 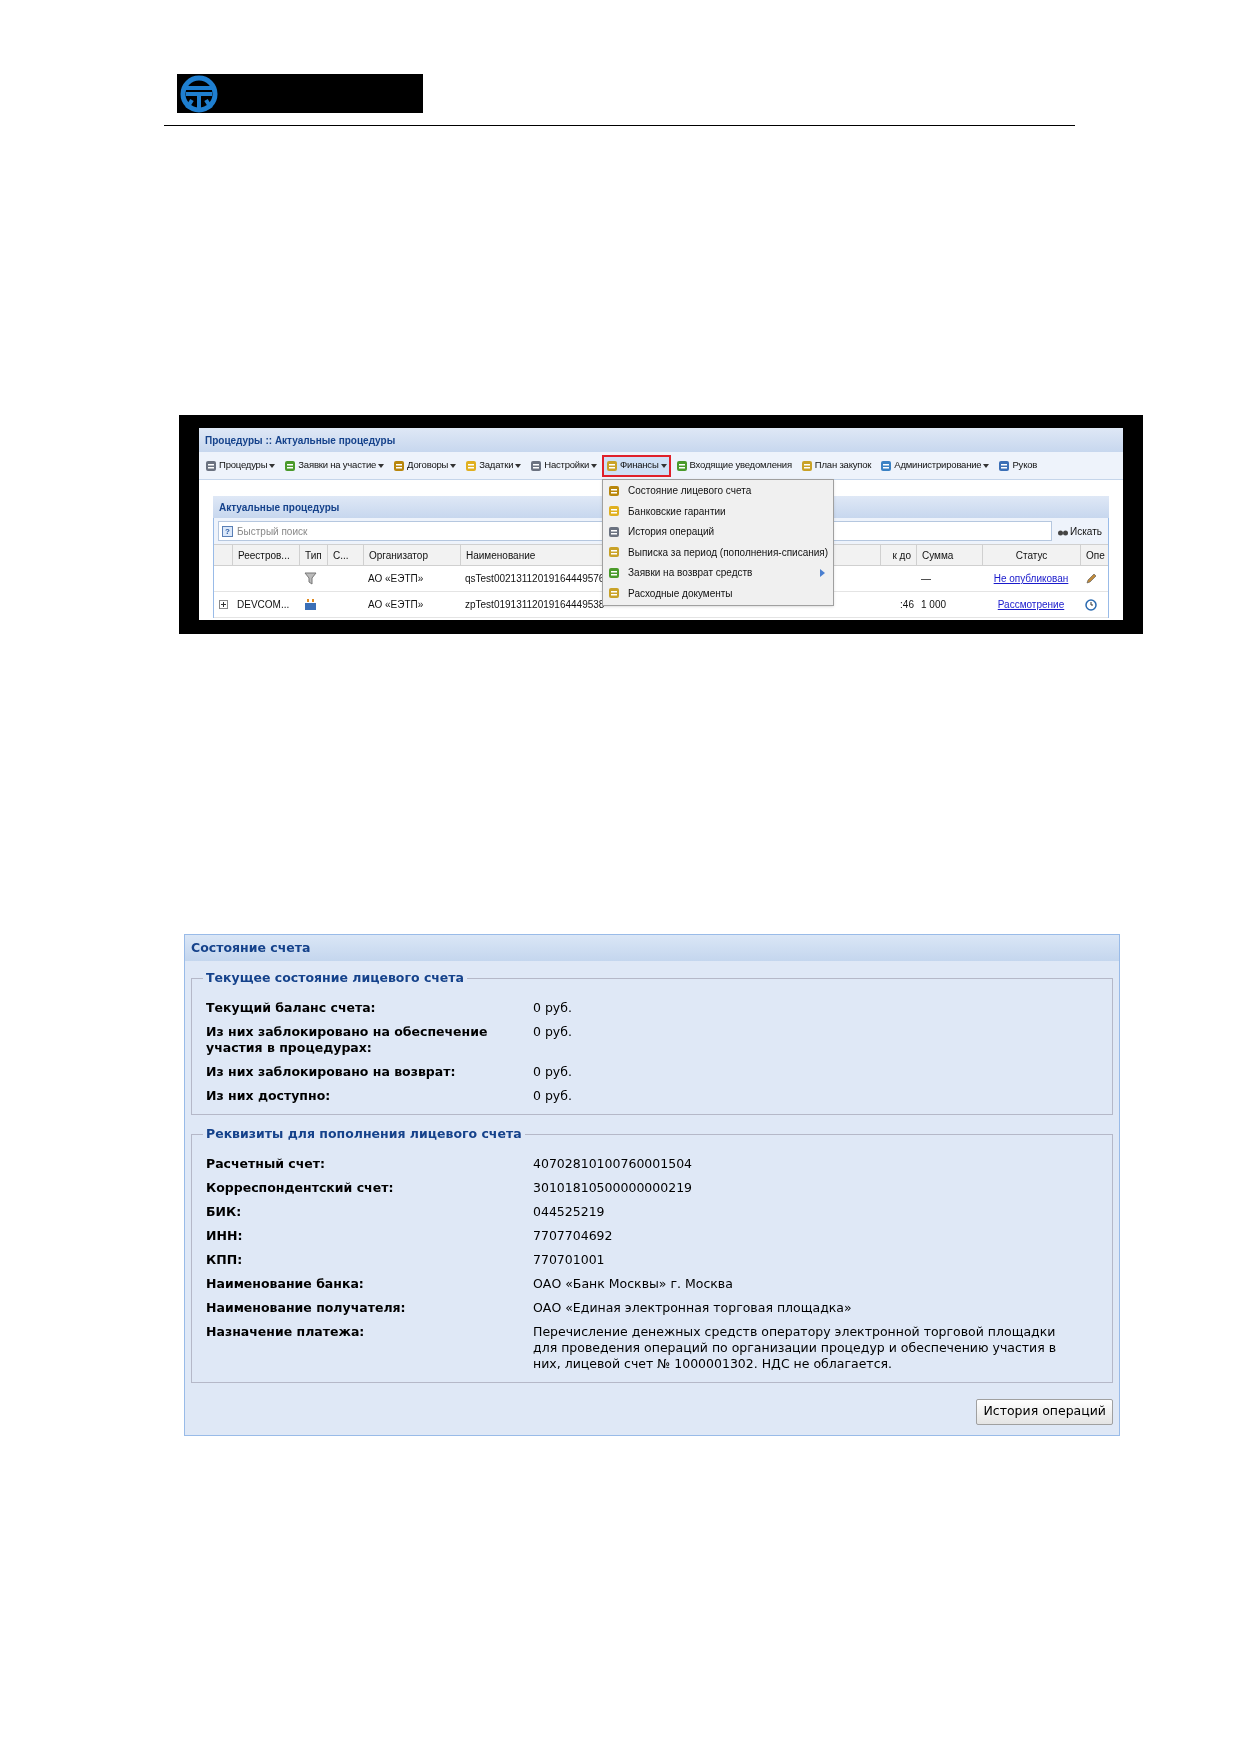 I want to click on field-value: ОАО «Банк Москвы» г. Москва, so click(x=633, y=1283).